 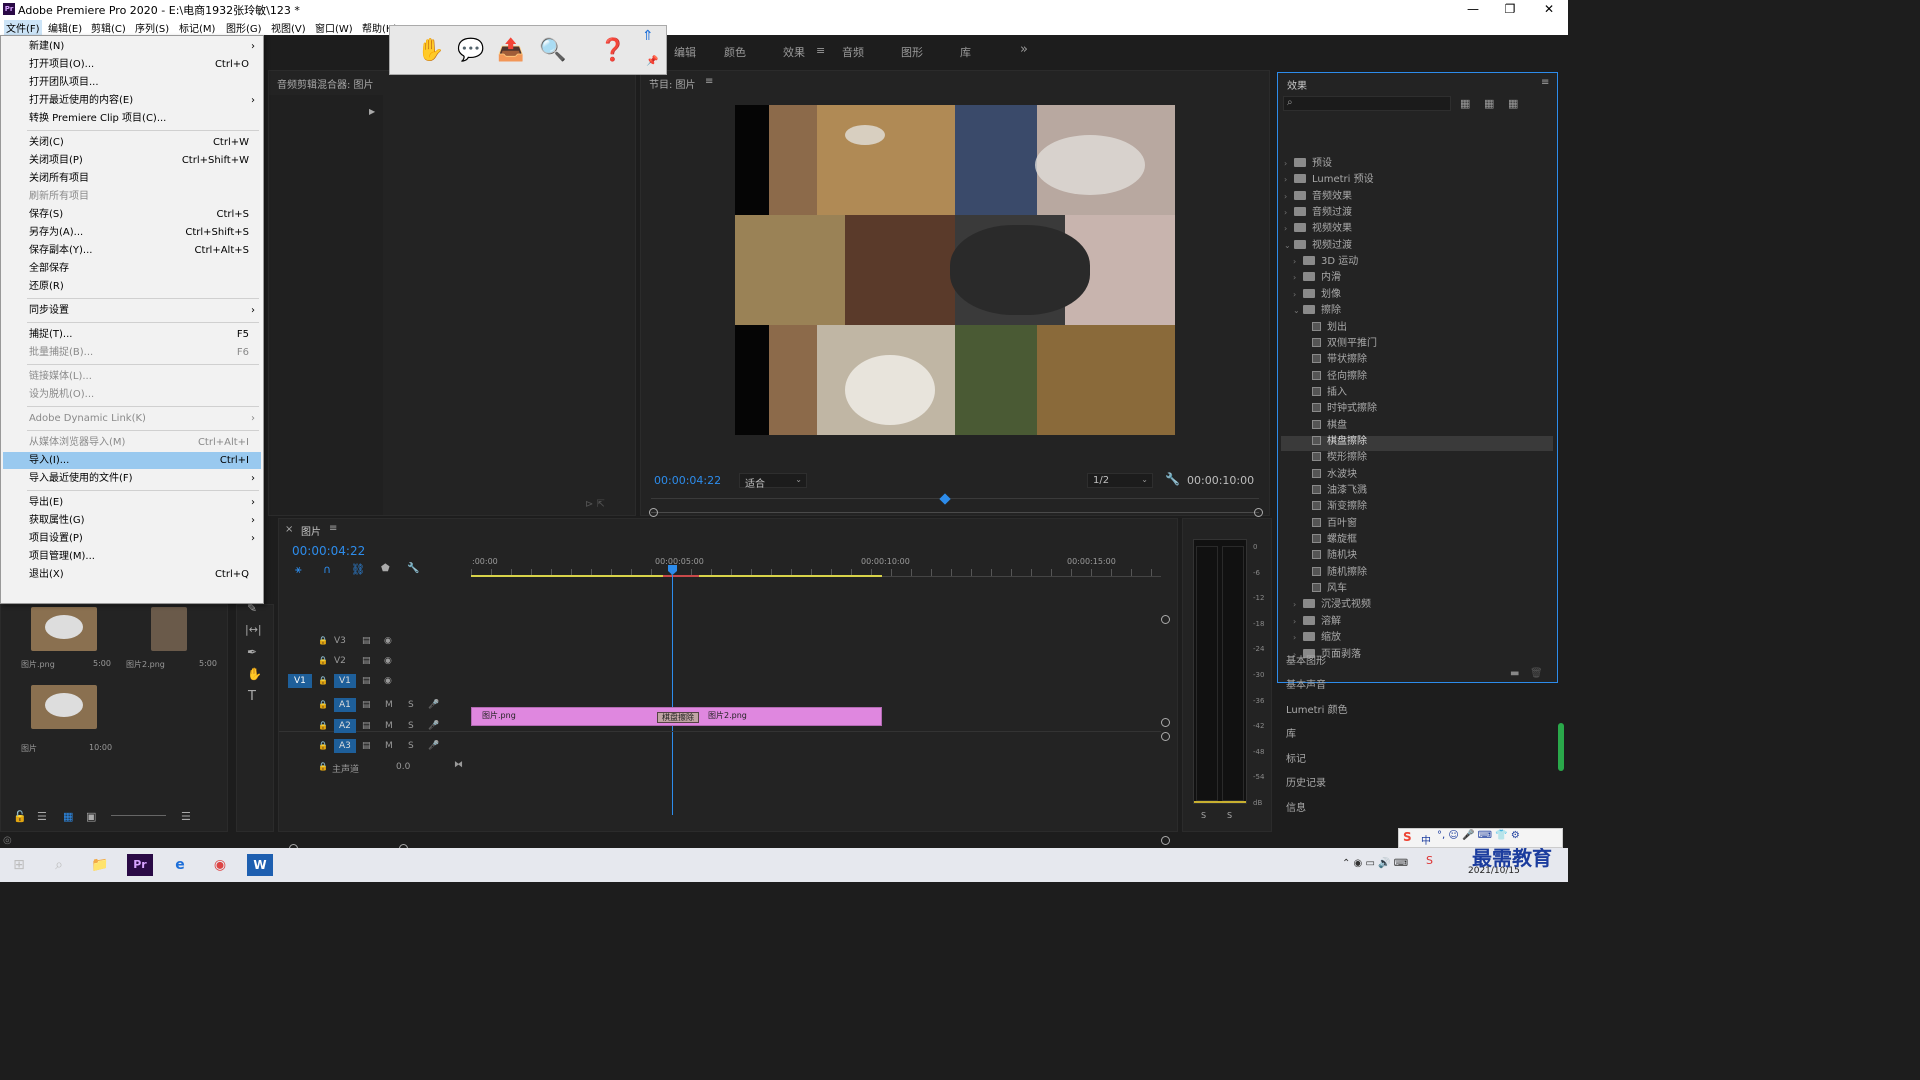 What do you see at coordinates (1561, 747) in the screenshot?
I see `panel-scrollbar` at bounding box center [1561, 747].